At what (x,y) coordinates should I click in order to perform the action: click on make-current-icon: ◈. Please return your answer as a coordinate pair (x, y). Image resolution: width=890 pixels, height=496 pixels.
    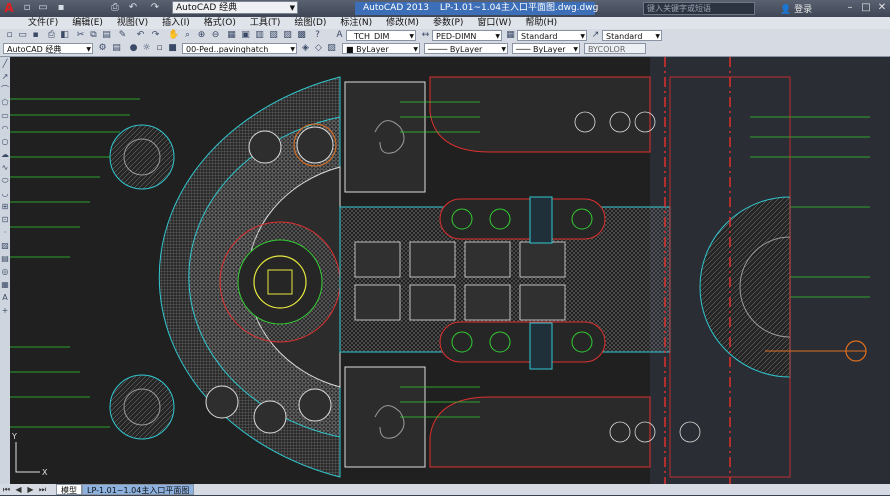
    Looking at the image, I should click on (305, 48).